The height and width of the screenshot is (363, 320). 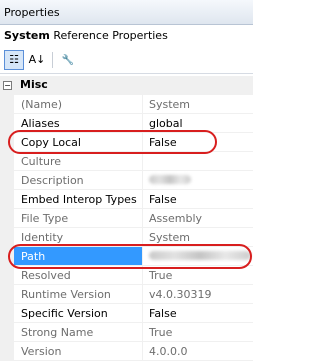 I want to click on property-row-aliases: Aliases global, so click(x=126, y=123).